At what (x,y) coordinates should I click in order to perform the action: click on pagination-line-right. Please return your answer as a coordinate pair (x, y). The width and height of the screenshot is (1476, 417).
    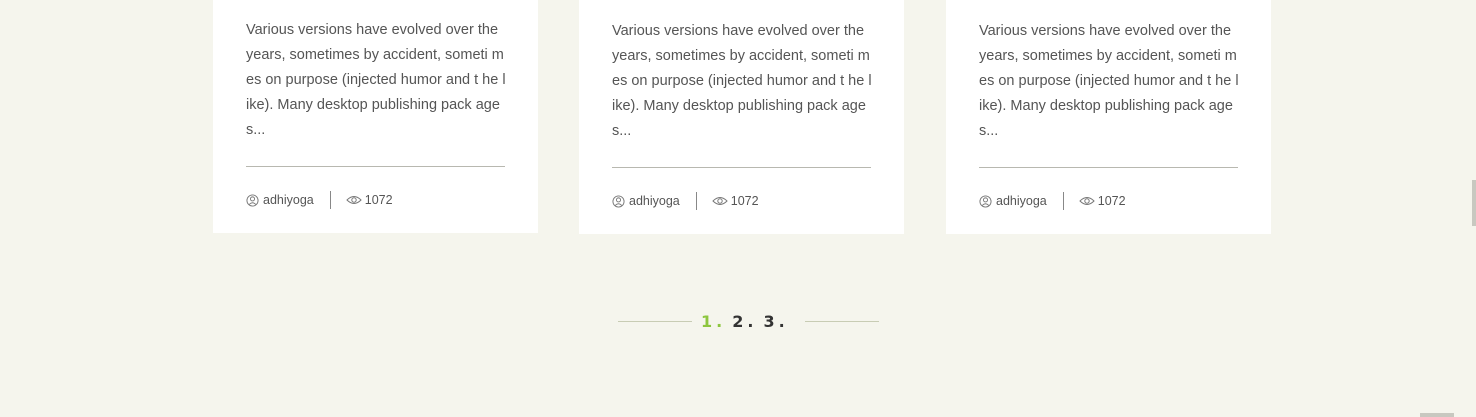
    Looking at the image, I should click on (841, 321).